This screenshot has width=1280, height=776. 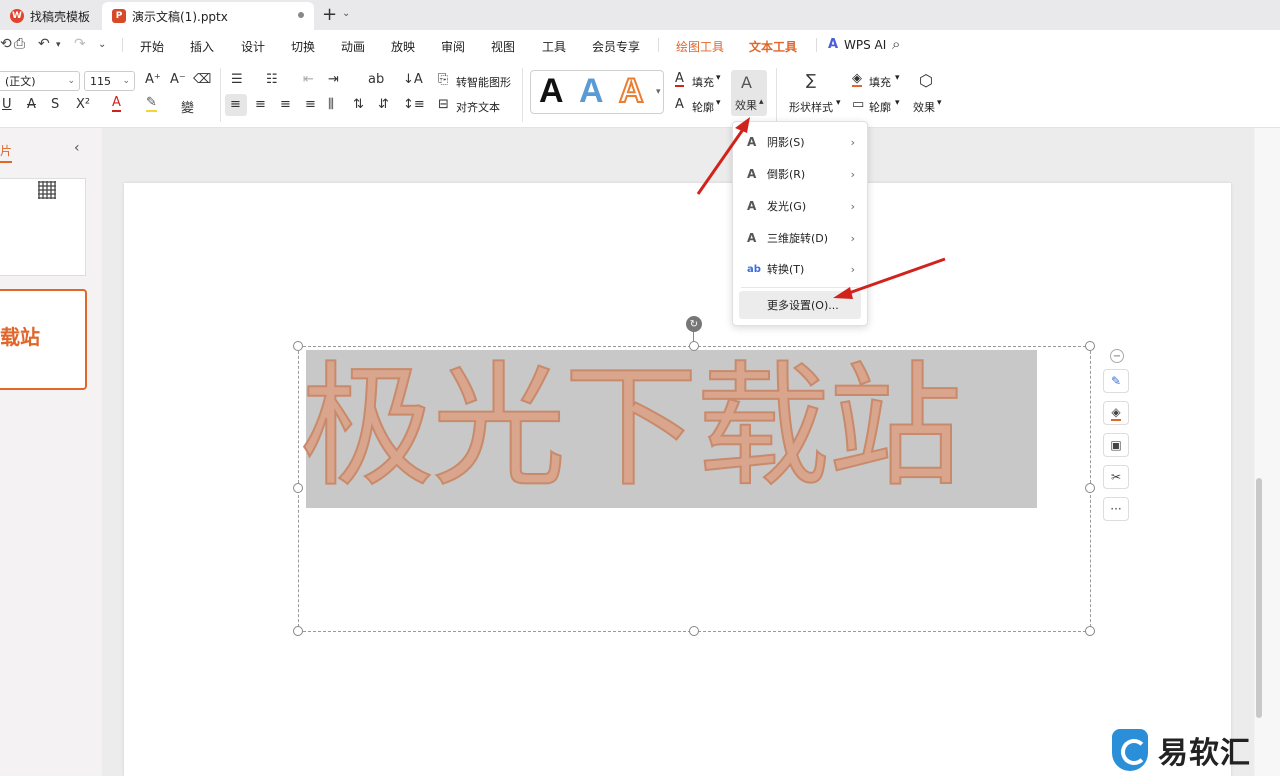 I want to click on shape-style-label: 形状样式, so click(x=811, y=107).